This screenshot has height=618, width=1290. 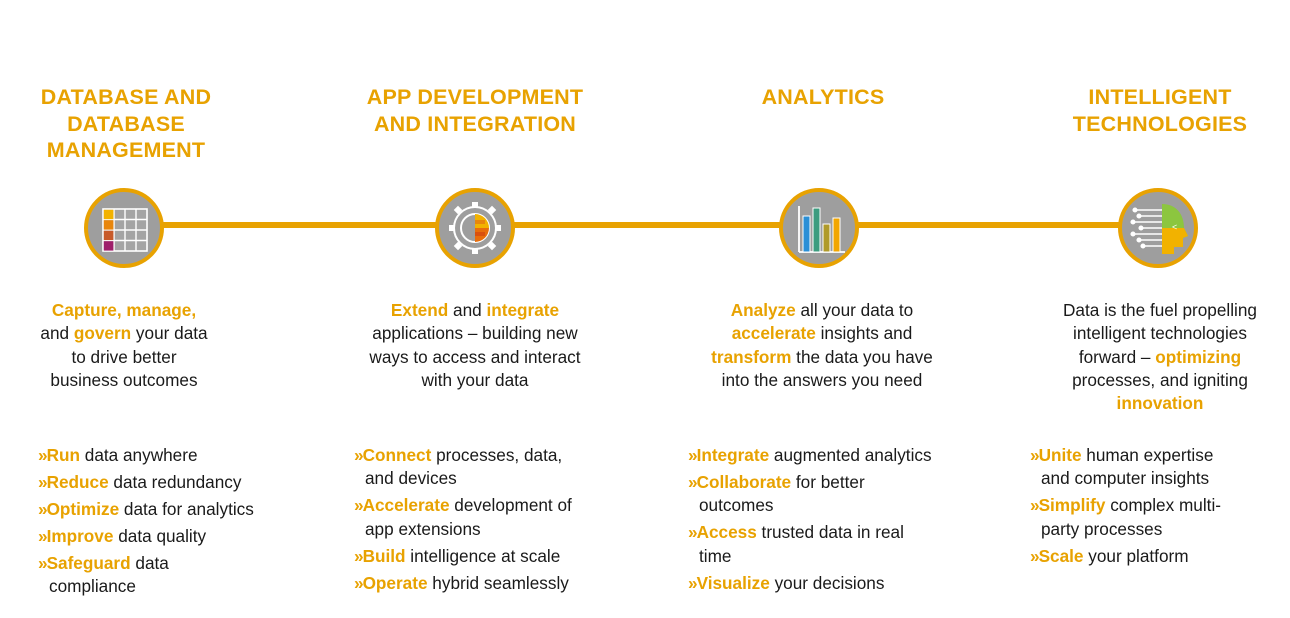 What do you see at coordinates (726, 532) in the screenshot?
I see `list-item-highlight: Access` at bounding box center [726, 532].